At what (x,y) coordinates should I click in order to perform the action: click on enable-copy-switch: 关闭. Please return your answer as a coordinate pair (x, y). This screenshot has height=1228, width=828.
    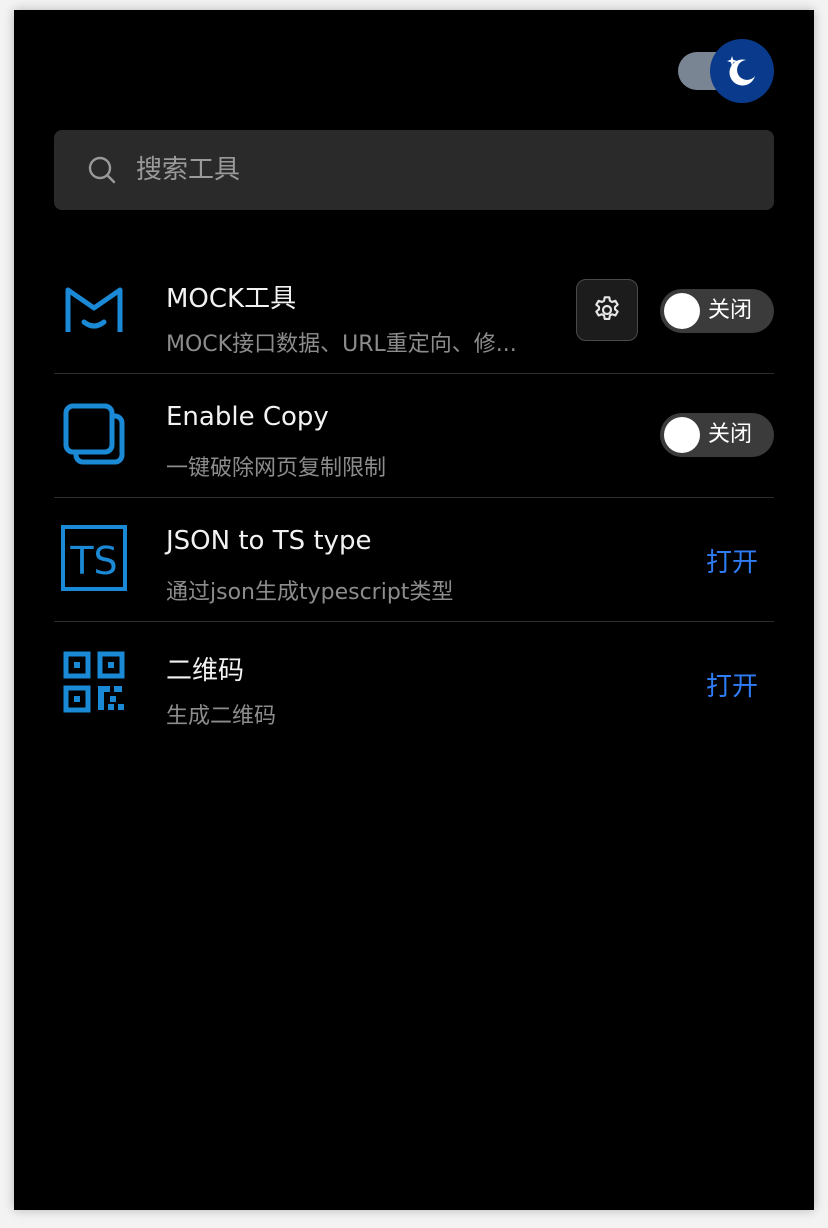
    Looking at the image, I should click on (717, 435).